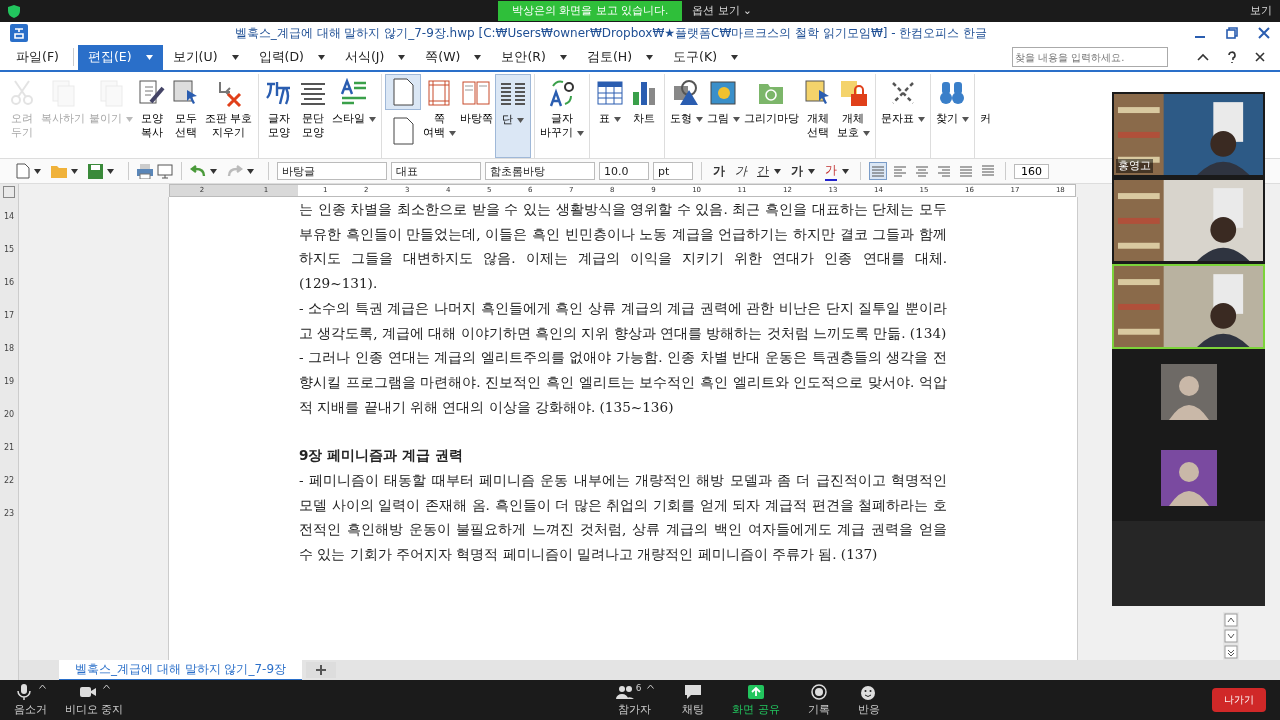 The width and height of the screenshot is (1280, 720). What do you see at coordinates (9, 315) in the screenshot?
I see `ruler-number: 17` at bounding box center [9, 315].